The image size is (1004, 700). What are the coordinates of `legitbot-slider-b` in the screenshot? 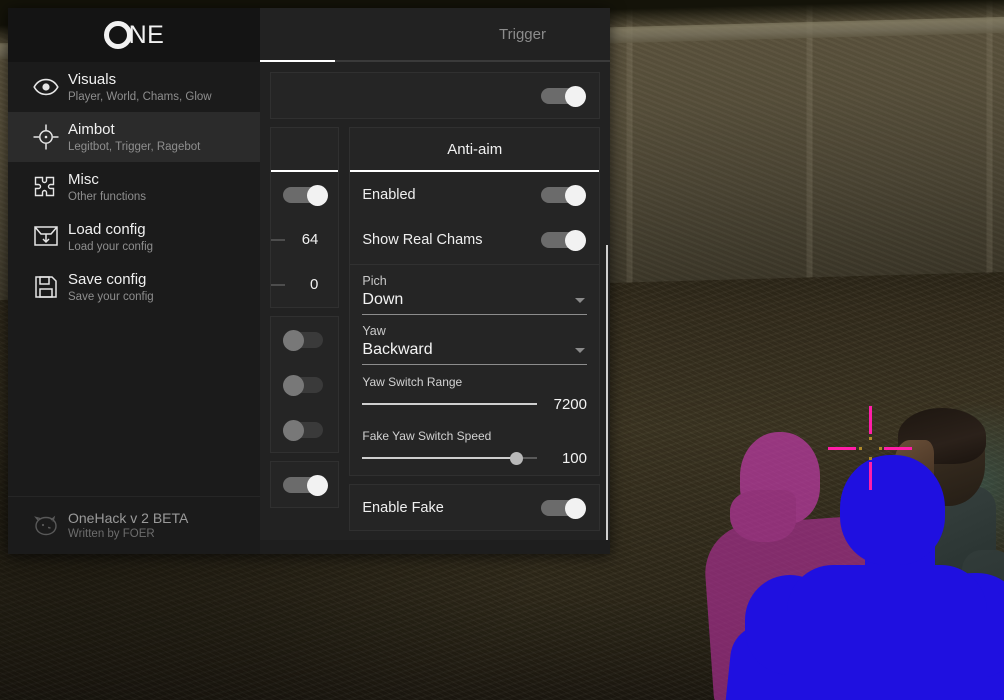 It's located at (278, 284).